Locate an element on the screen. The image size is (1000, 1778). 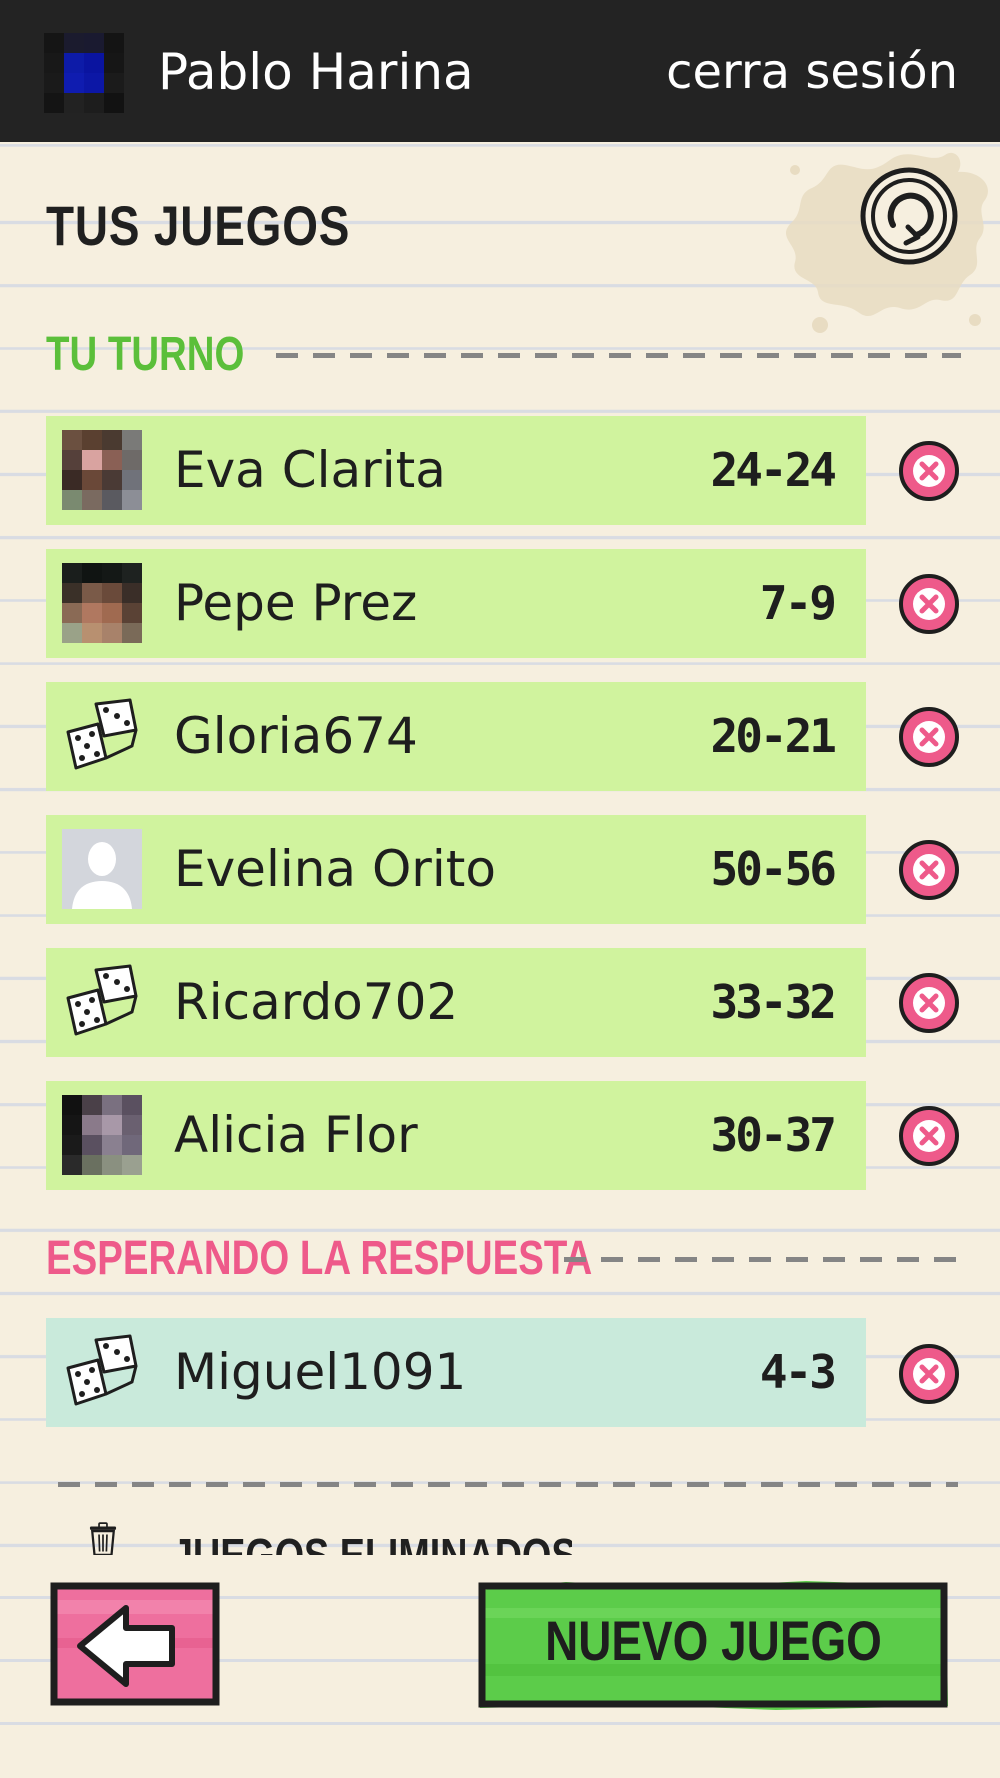
opponent-name: Pepe Prez is located at coordinates (296, 603).